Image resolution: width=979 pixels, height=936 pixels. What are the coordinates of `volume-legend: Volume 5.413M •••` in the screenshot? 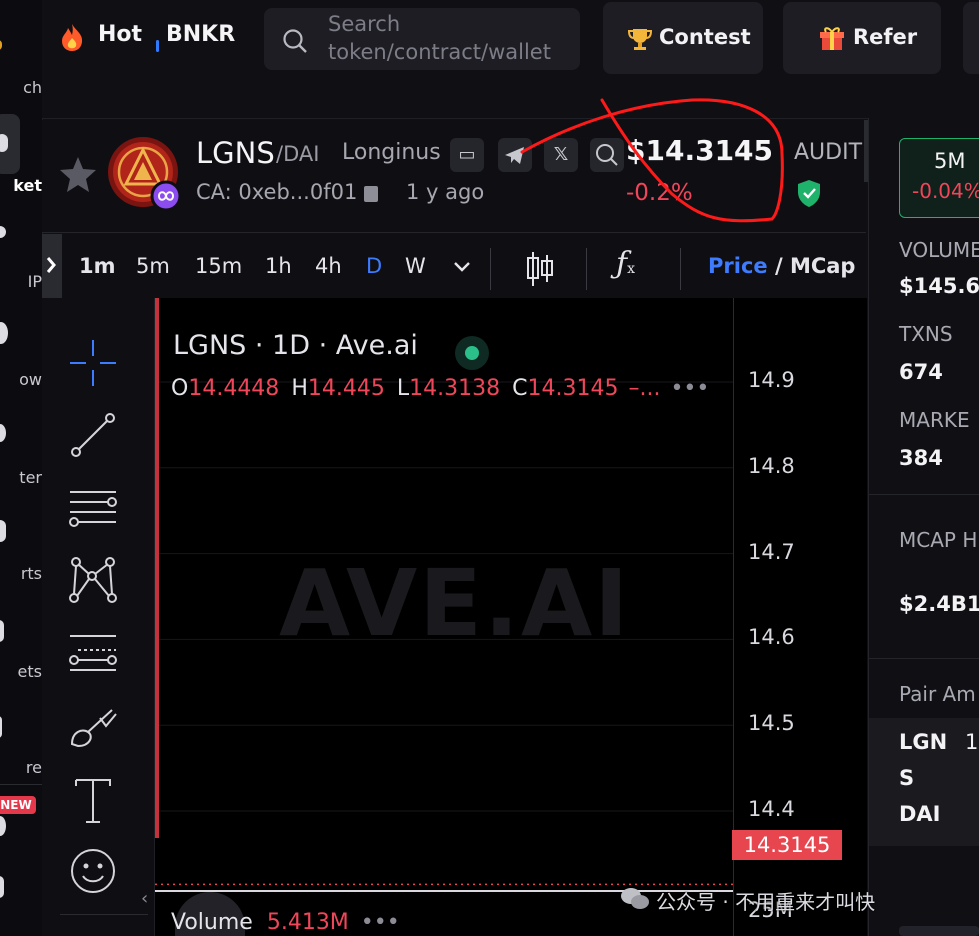 It's located at (285, 922).